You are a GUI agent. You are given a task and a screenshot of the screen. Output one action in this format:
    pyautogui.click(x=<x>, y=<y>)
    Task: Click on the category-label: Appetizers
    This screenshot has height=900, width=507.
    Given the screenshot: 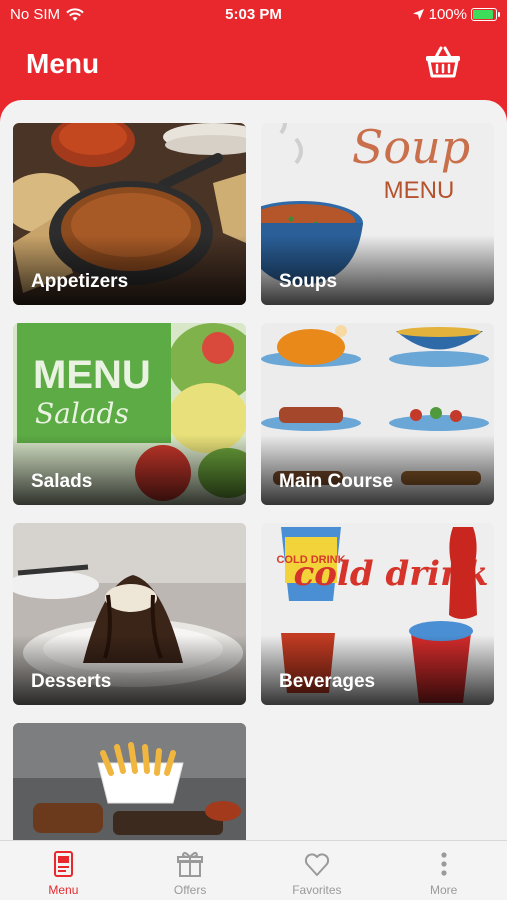 What is the action you would take?
    pyautogui.click(x=80, y=281)
    